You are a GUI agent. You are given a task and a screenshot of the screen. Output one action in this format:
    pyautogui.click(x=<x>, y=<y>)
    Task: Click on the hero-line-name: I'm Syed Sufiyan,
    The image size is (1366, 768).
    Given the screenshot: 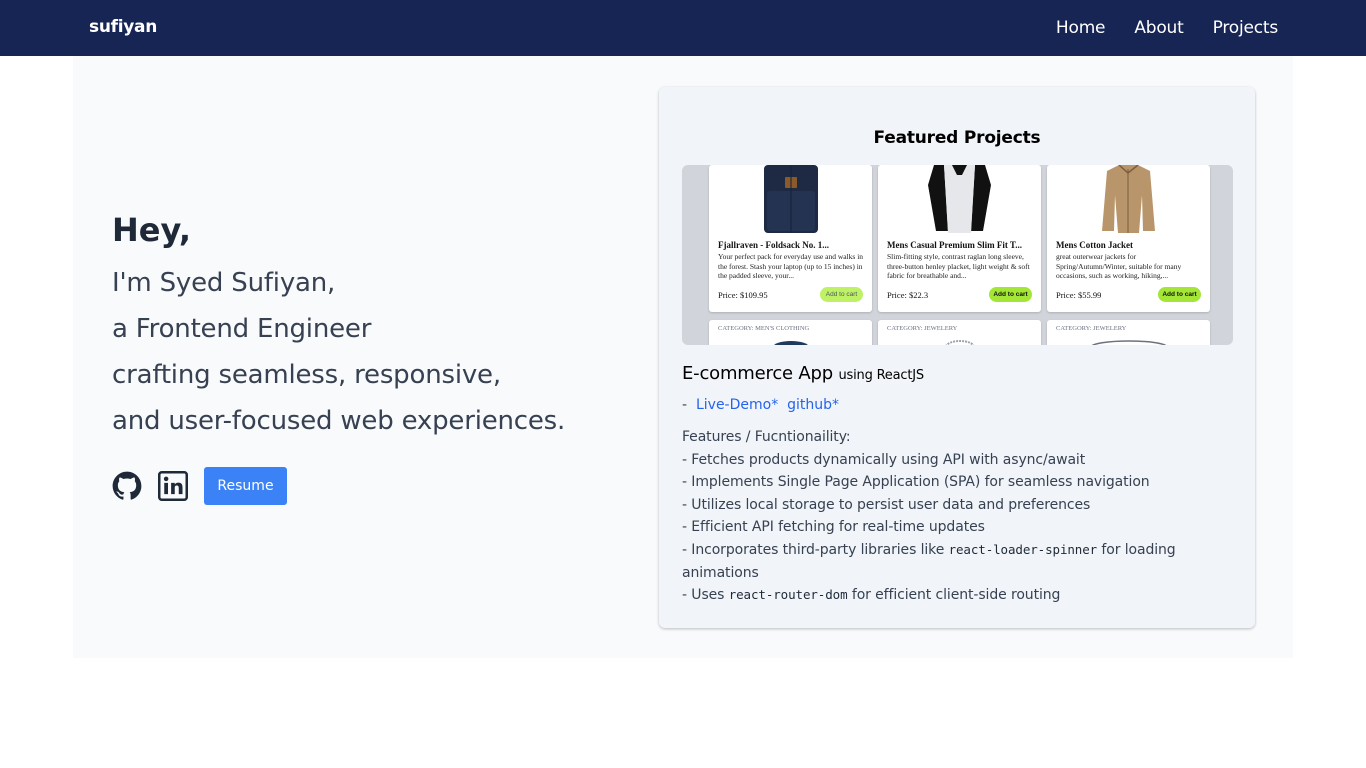 What is the action you would take?
    pyautogui.click(x=224, y=283)
    